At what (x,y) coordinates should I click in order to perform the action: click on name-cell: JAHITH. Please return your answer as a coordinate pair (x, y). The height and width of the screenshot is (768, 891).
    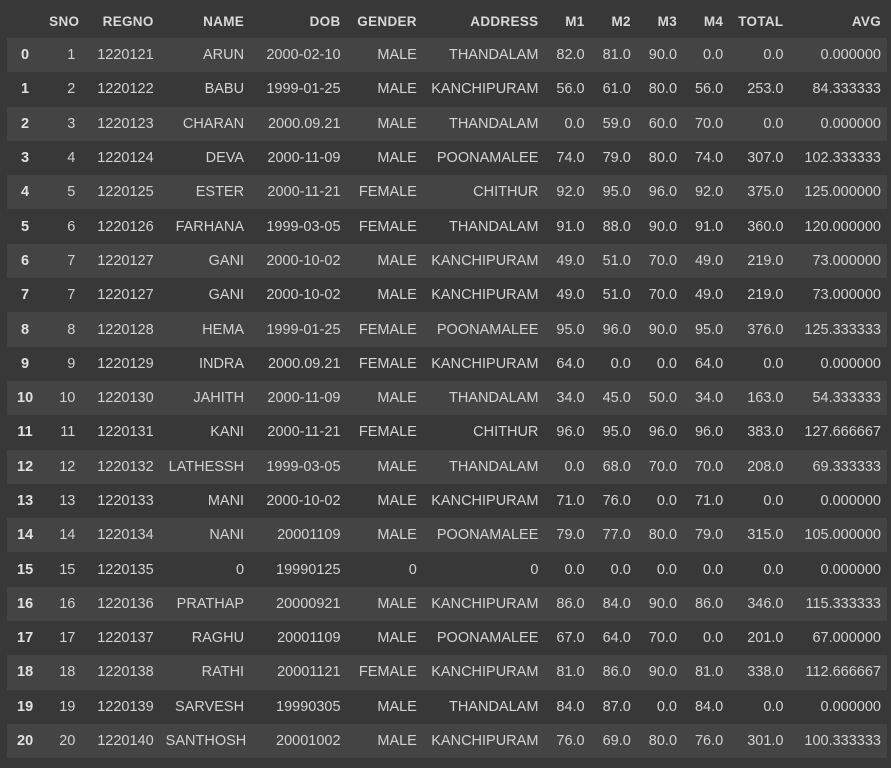
    Looking at the image, I should click on (219, 398).